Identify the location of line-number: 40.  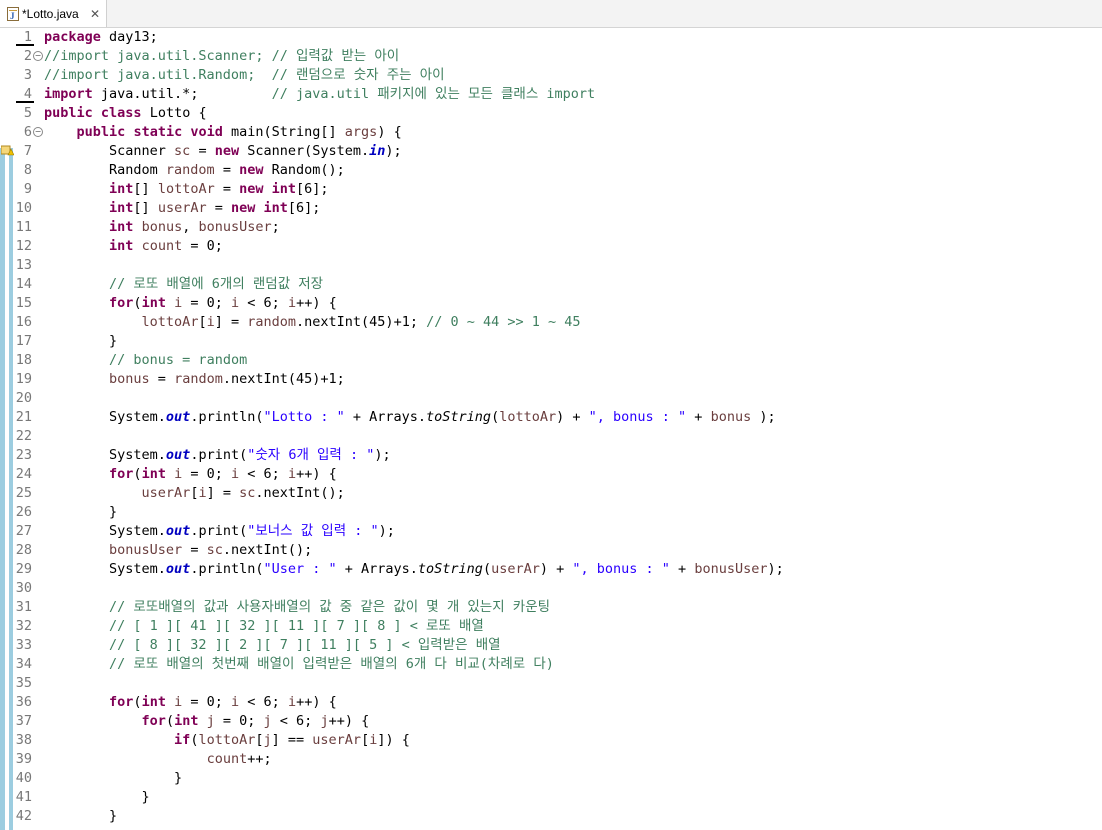
(23, 778).